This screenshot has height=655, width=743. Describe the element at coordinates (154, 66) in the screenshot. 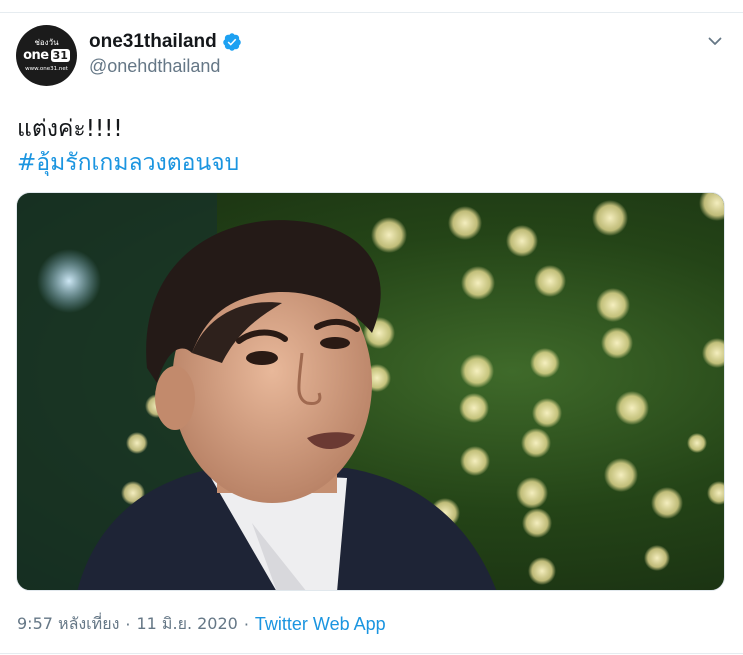

I see `handle: @onehdthailand` at that location.